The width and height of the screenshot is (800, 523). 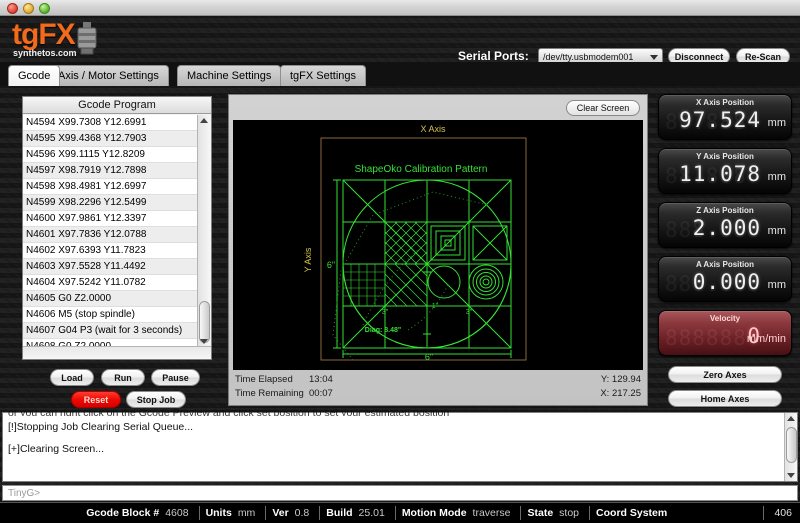 I want to click on window-controls, so click(x=28, y=8).